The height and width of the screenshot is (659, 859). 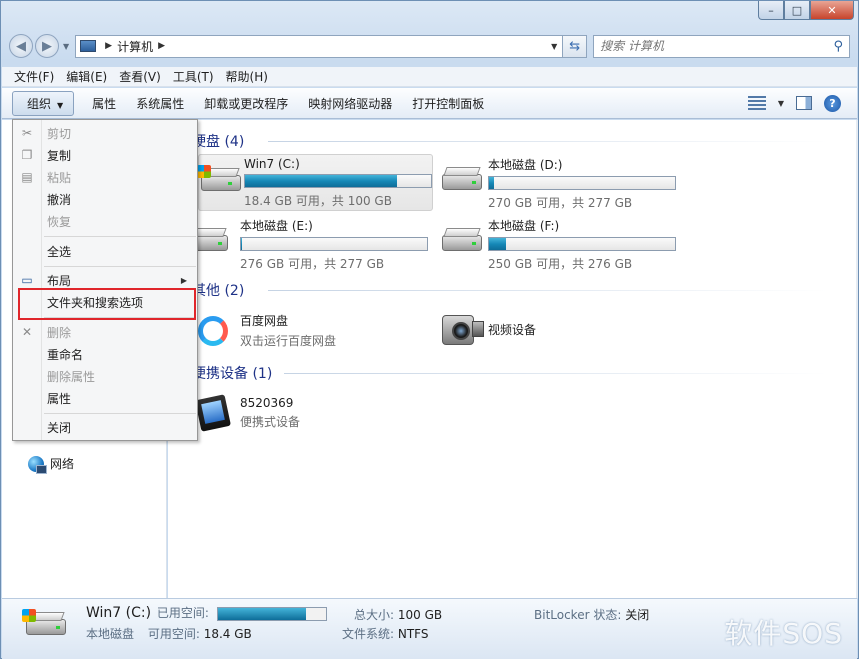 I want to click on drive-c: Win7 (C:) 18.4 GB 可用，共 100 GB, so click(x=315, y=182).